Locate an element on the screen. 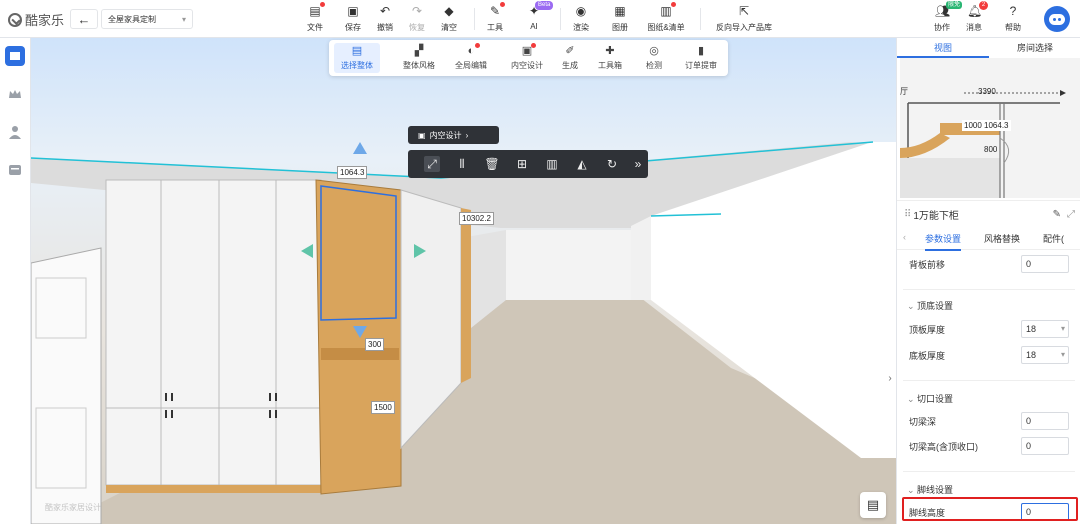 The image size is (1080, 524). project-name: 全屋家具定制 is located at coordinates (132, 19).